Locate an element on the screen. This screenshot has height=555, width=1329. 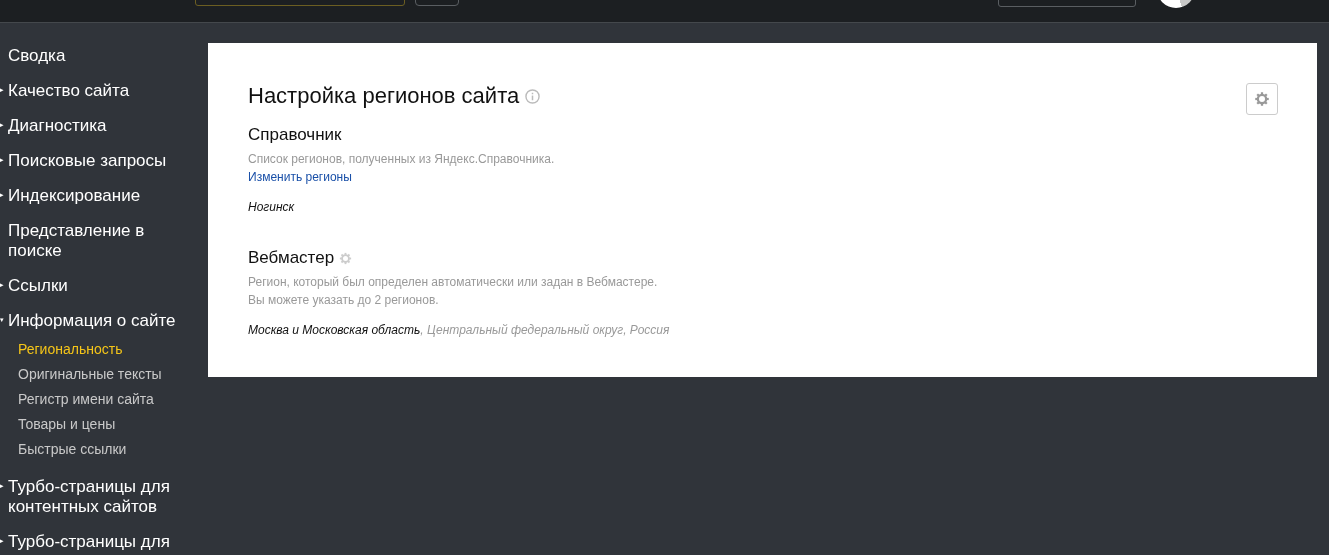
sidebar-item: Ссылки is located at coordinates (100, 286).